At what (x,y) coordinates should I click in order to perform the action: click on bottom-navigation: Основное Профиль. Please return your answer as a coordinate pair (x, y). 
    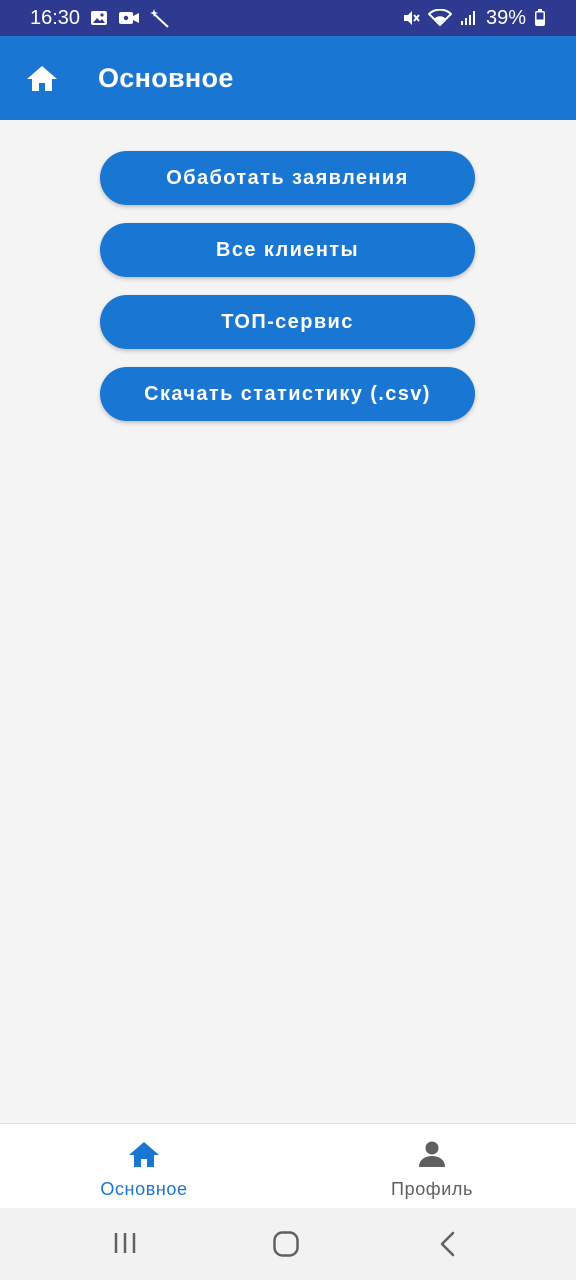
    Looking at the image, I should click on (288, 1165).